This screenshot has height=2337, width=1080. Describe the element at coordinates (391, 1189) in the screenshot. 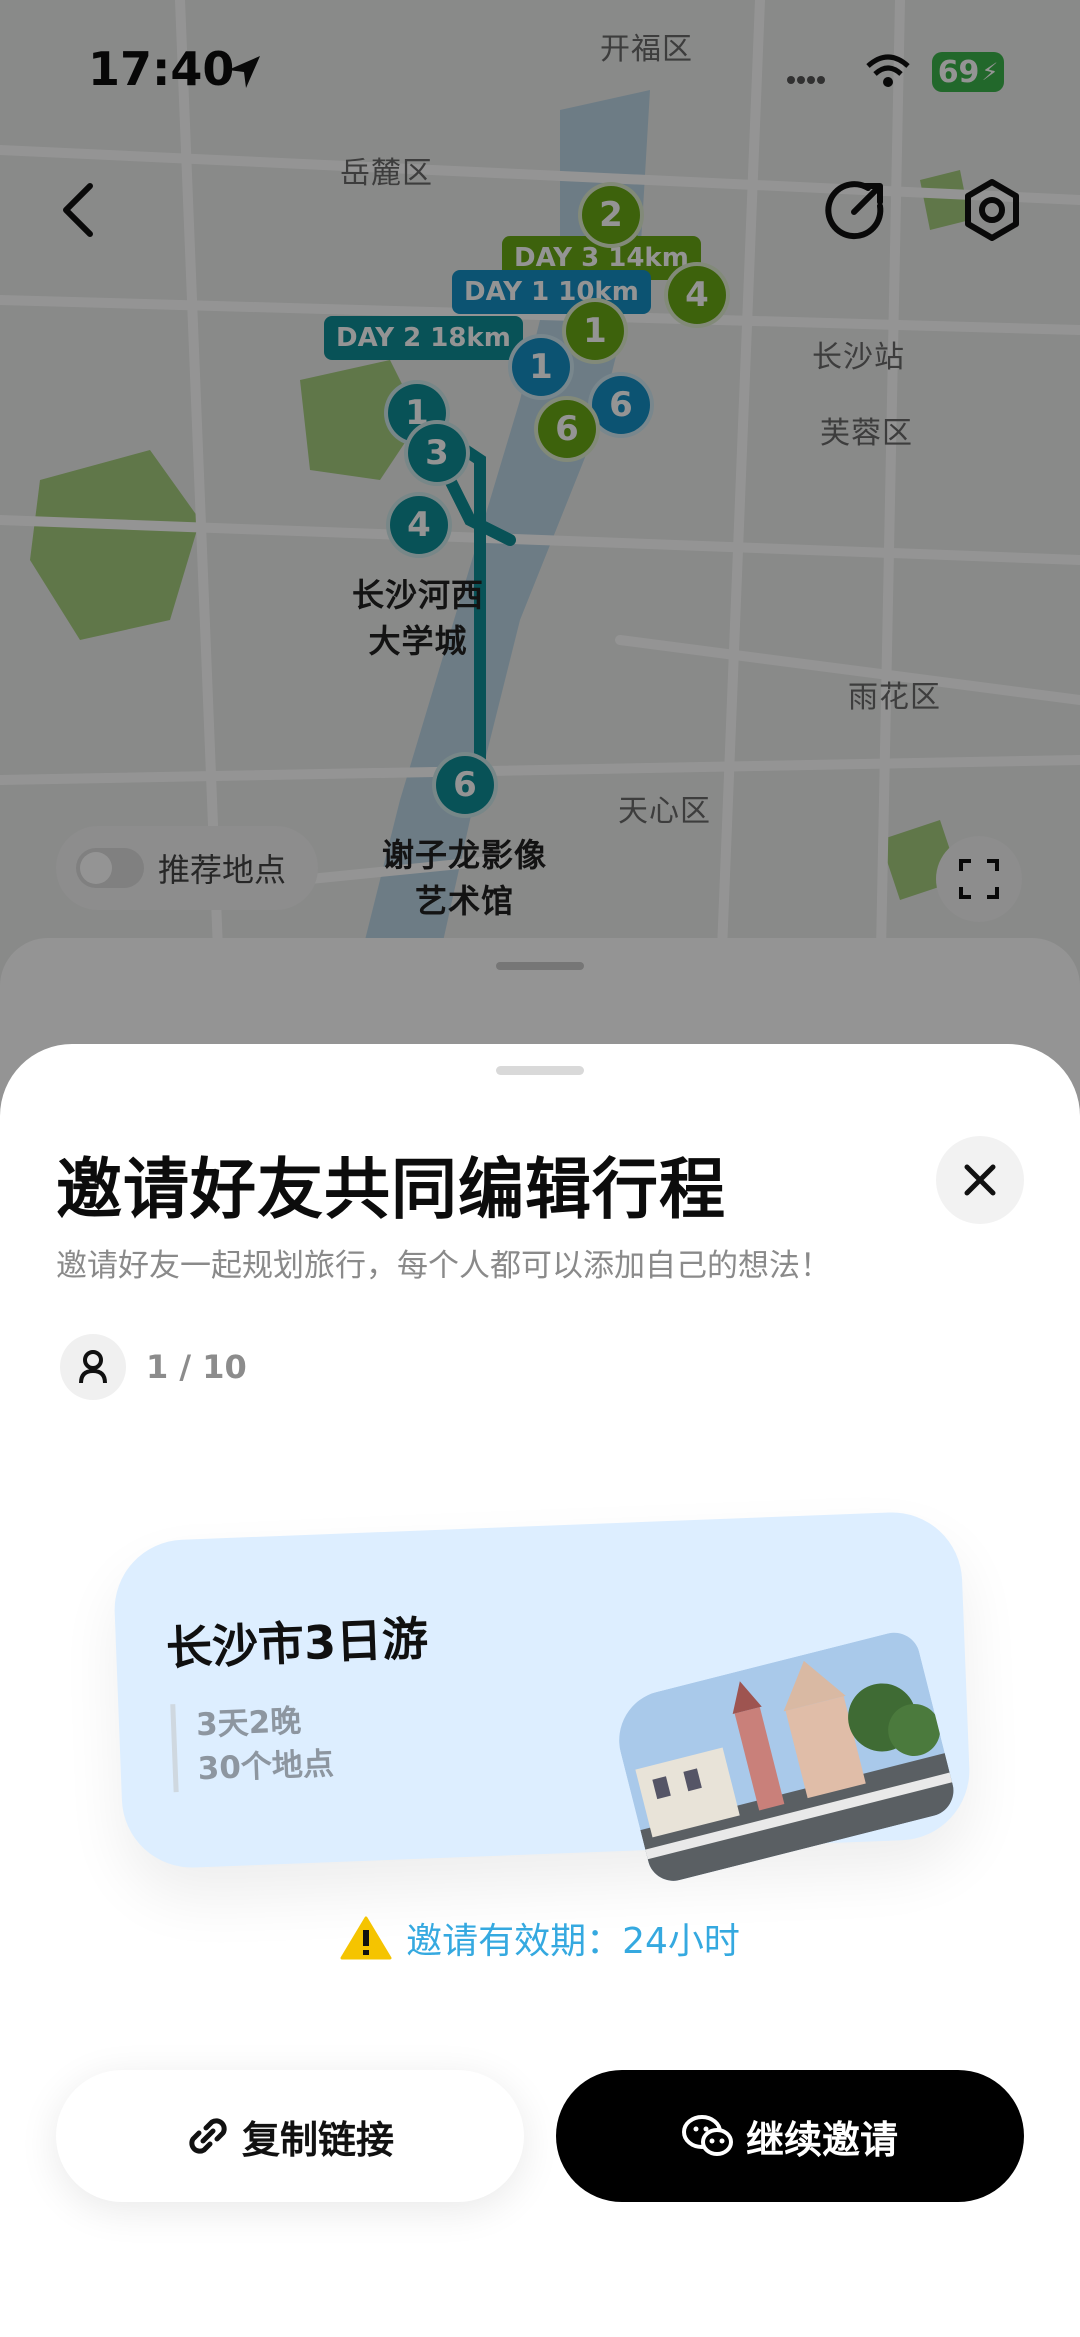

I see `sheet-title: 邀请好友共同编辑行程` at that location.